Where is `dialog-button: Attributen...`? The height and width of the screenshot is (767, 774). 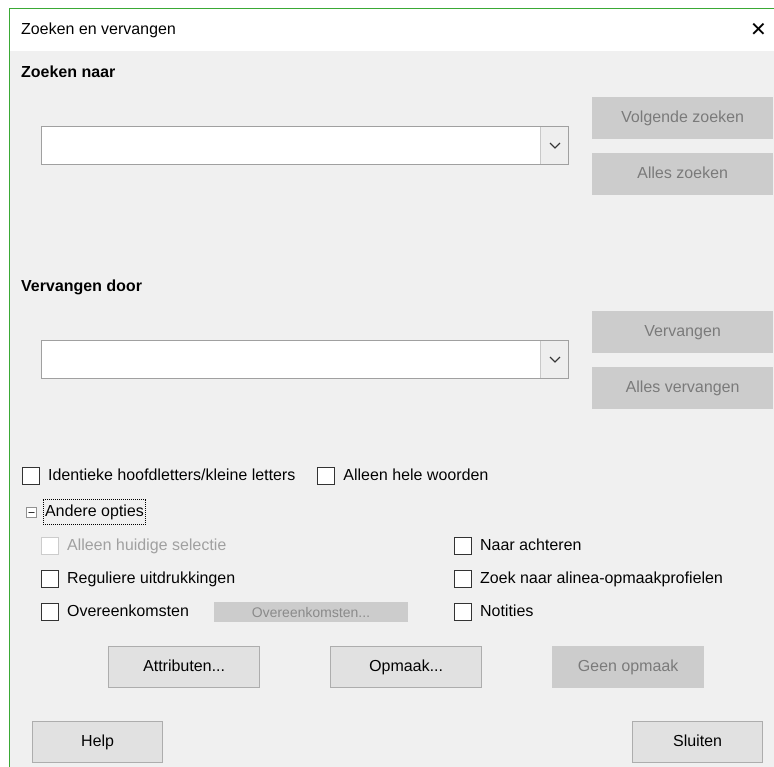 dialog-button: Attributen... is located at coordinates (184, 667).